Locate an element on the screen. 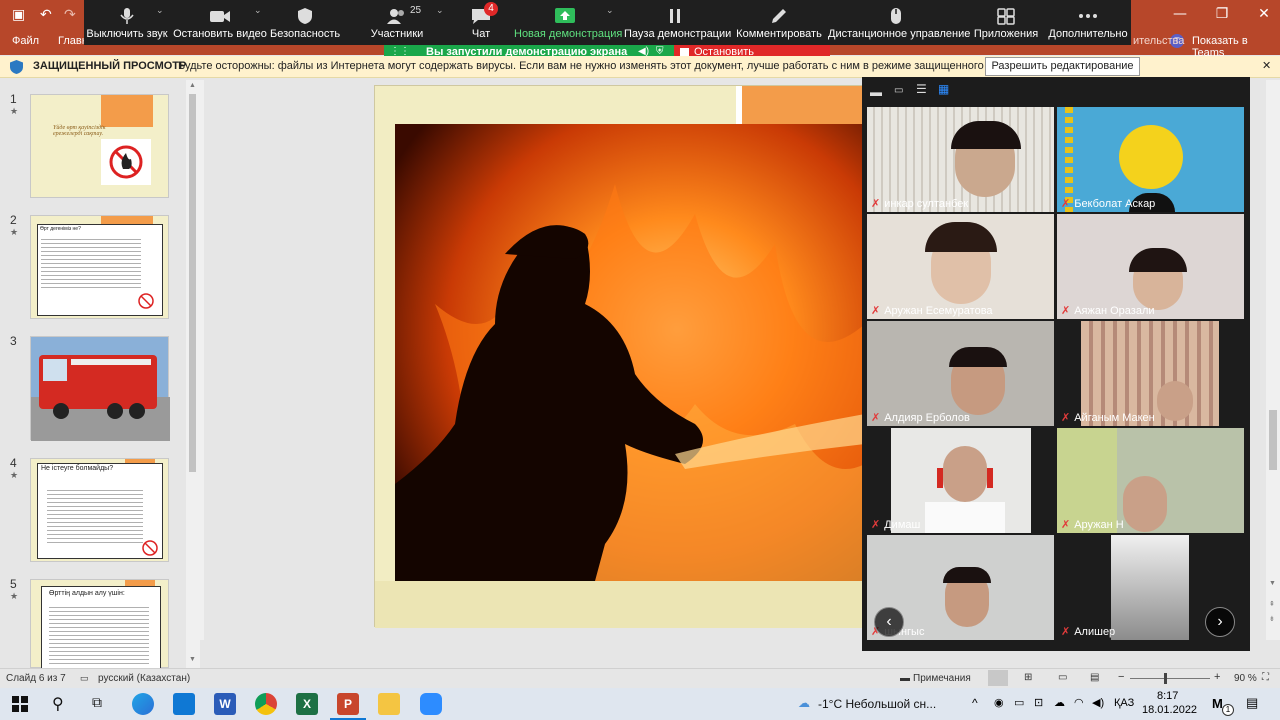 The image size is (1280, 720). new-share-button: Новая демонстрация is located at coordinates (568, 22).